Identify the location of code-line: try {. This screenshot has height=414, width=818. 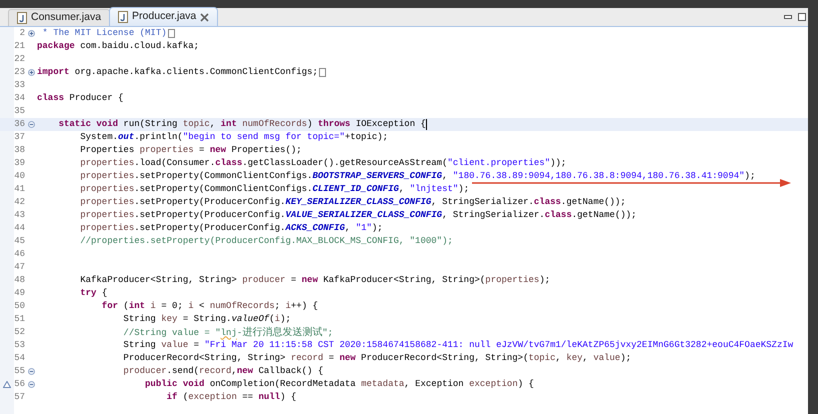
(93, 293).